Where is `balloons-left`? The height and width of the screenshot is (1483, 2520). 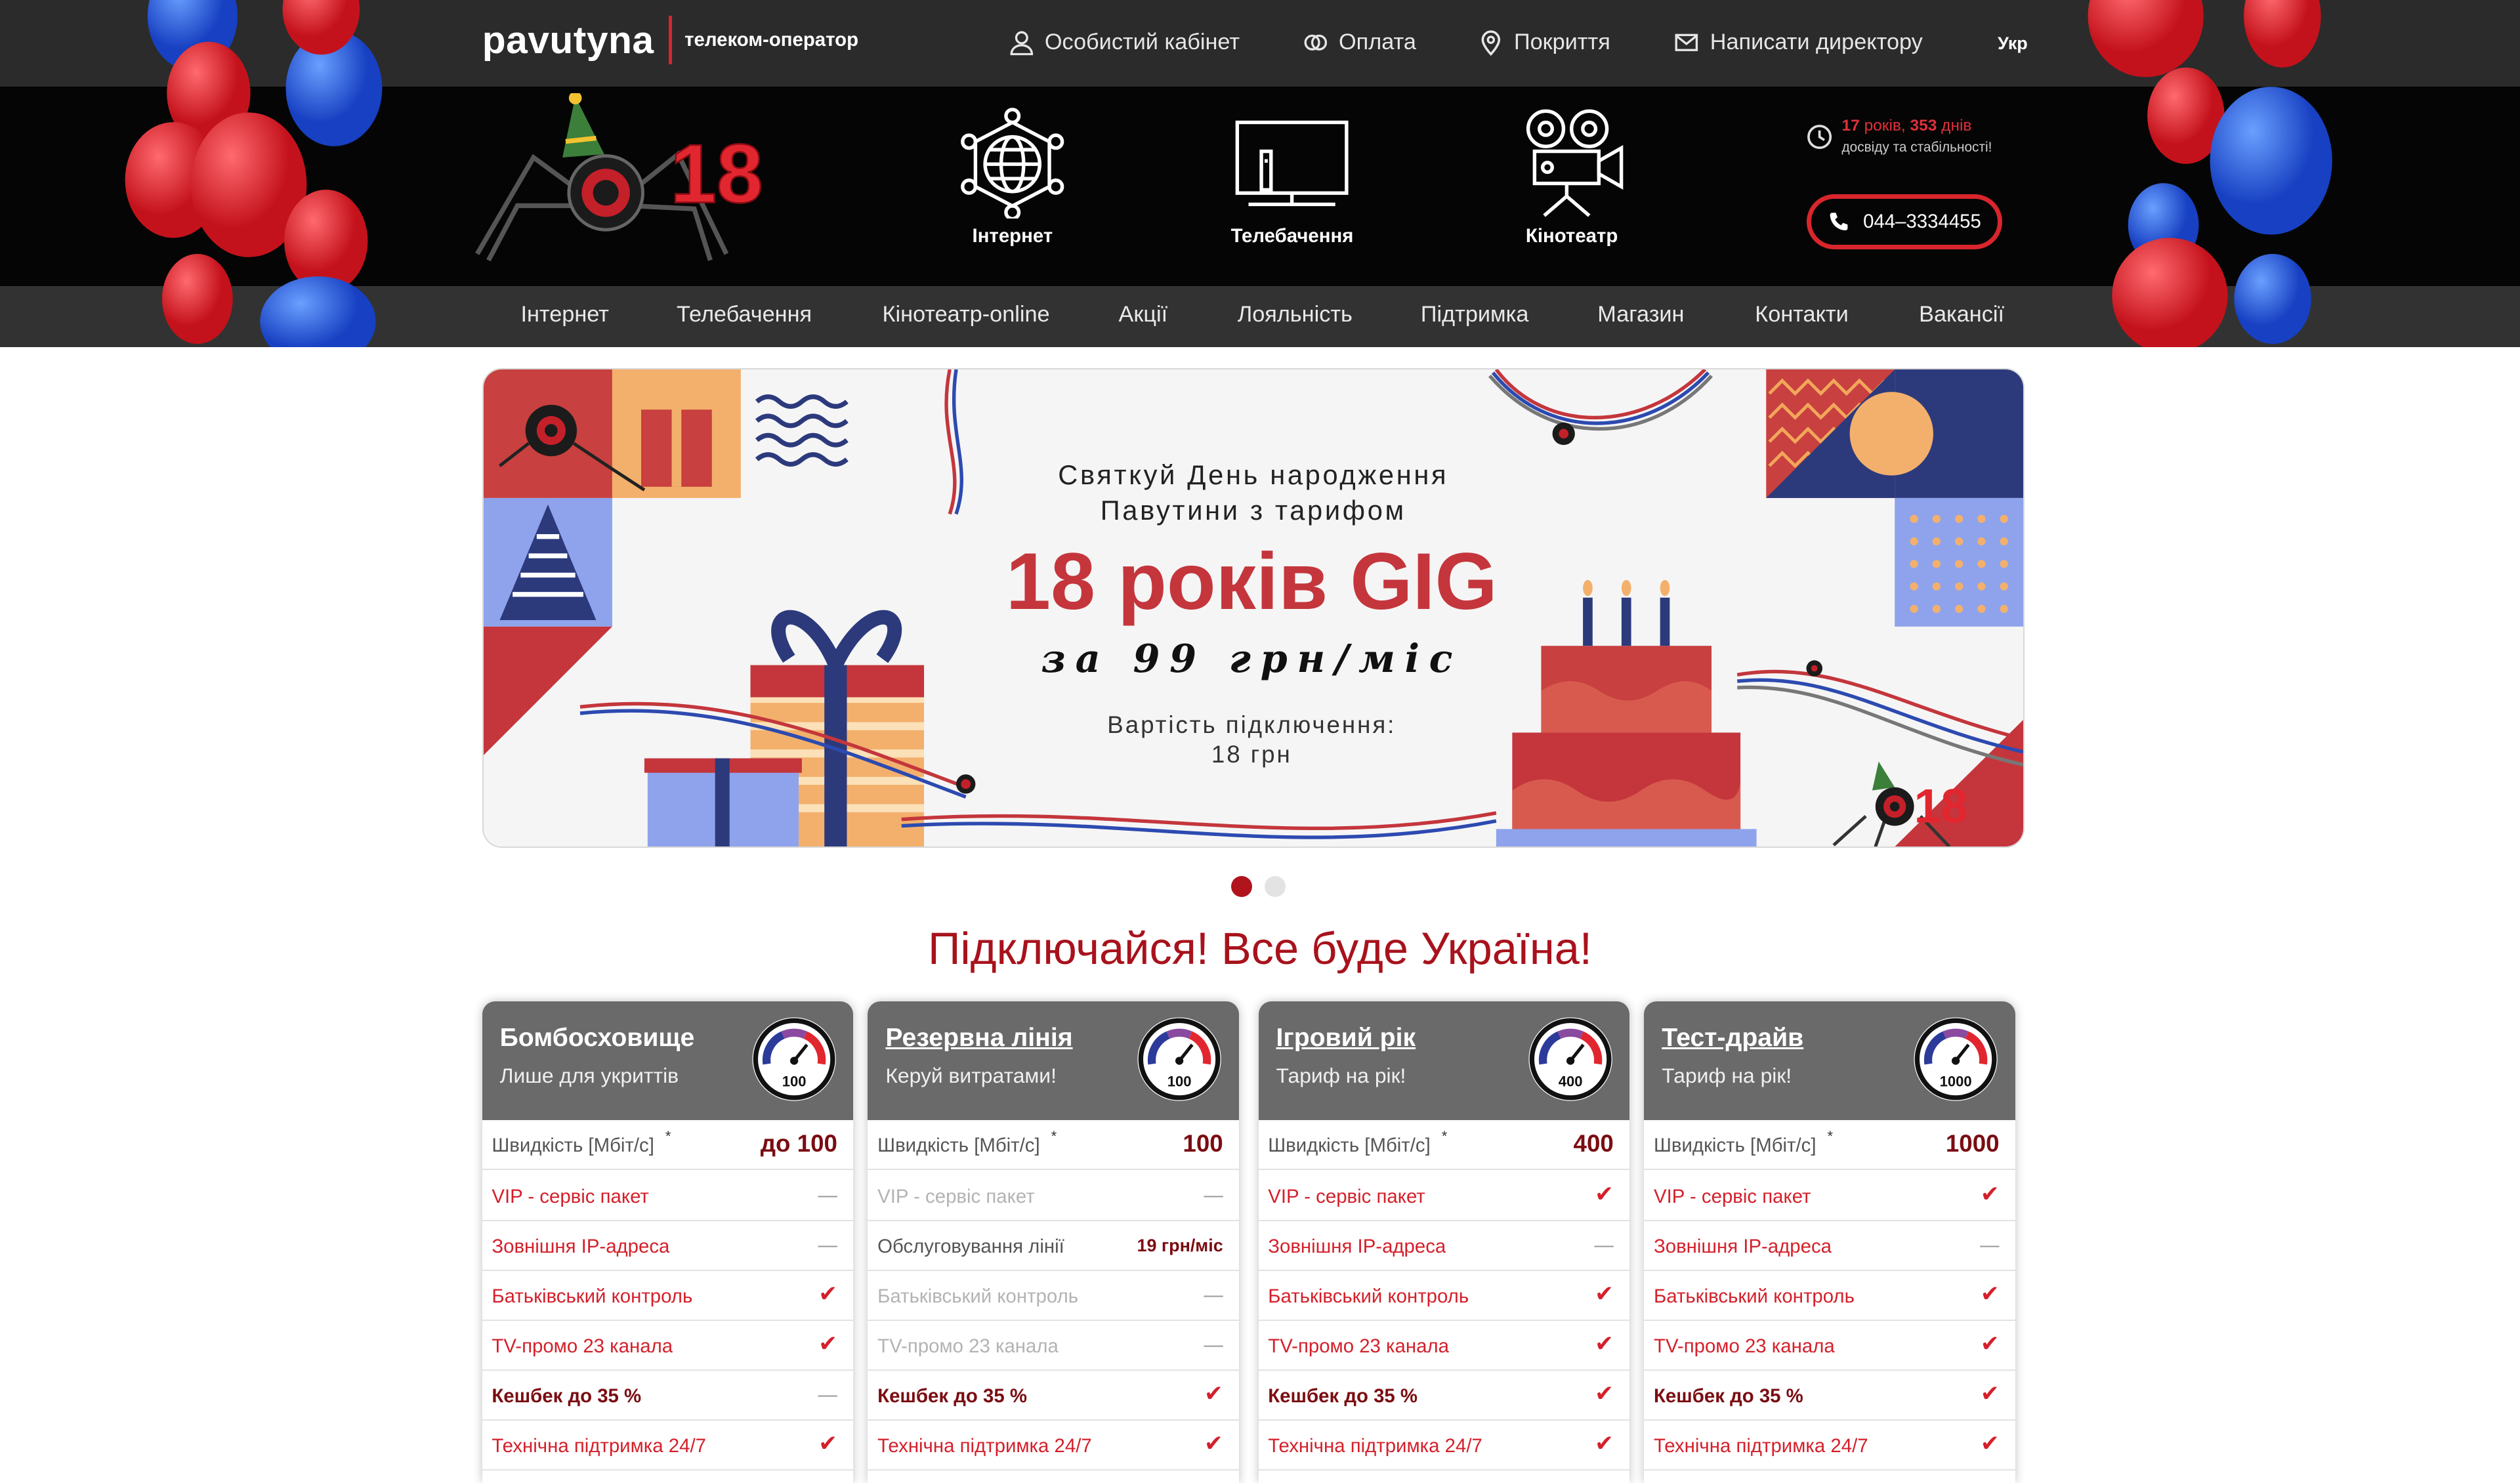
balloons-left is located at coordinates (254, 173).